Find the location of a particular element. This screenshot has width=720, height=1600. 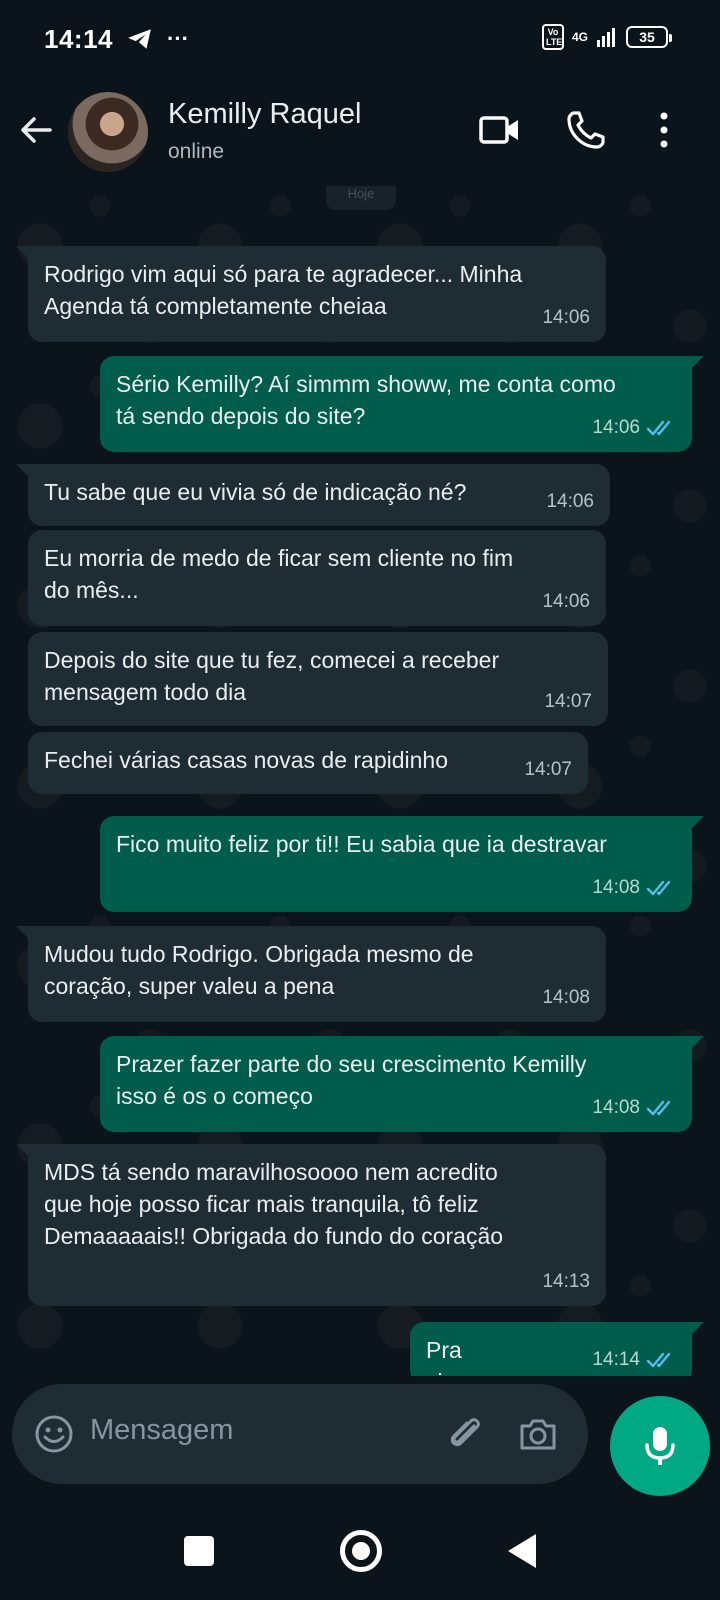

recent-apps-button is located at coordinates (199, 1551).